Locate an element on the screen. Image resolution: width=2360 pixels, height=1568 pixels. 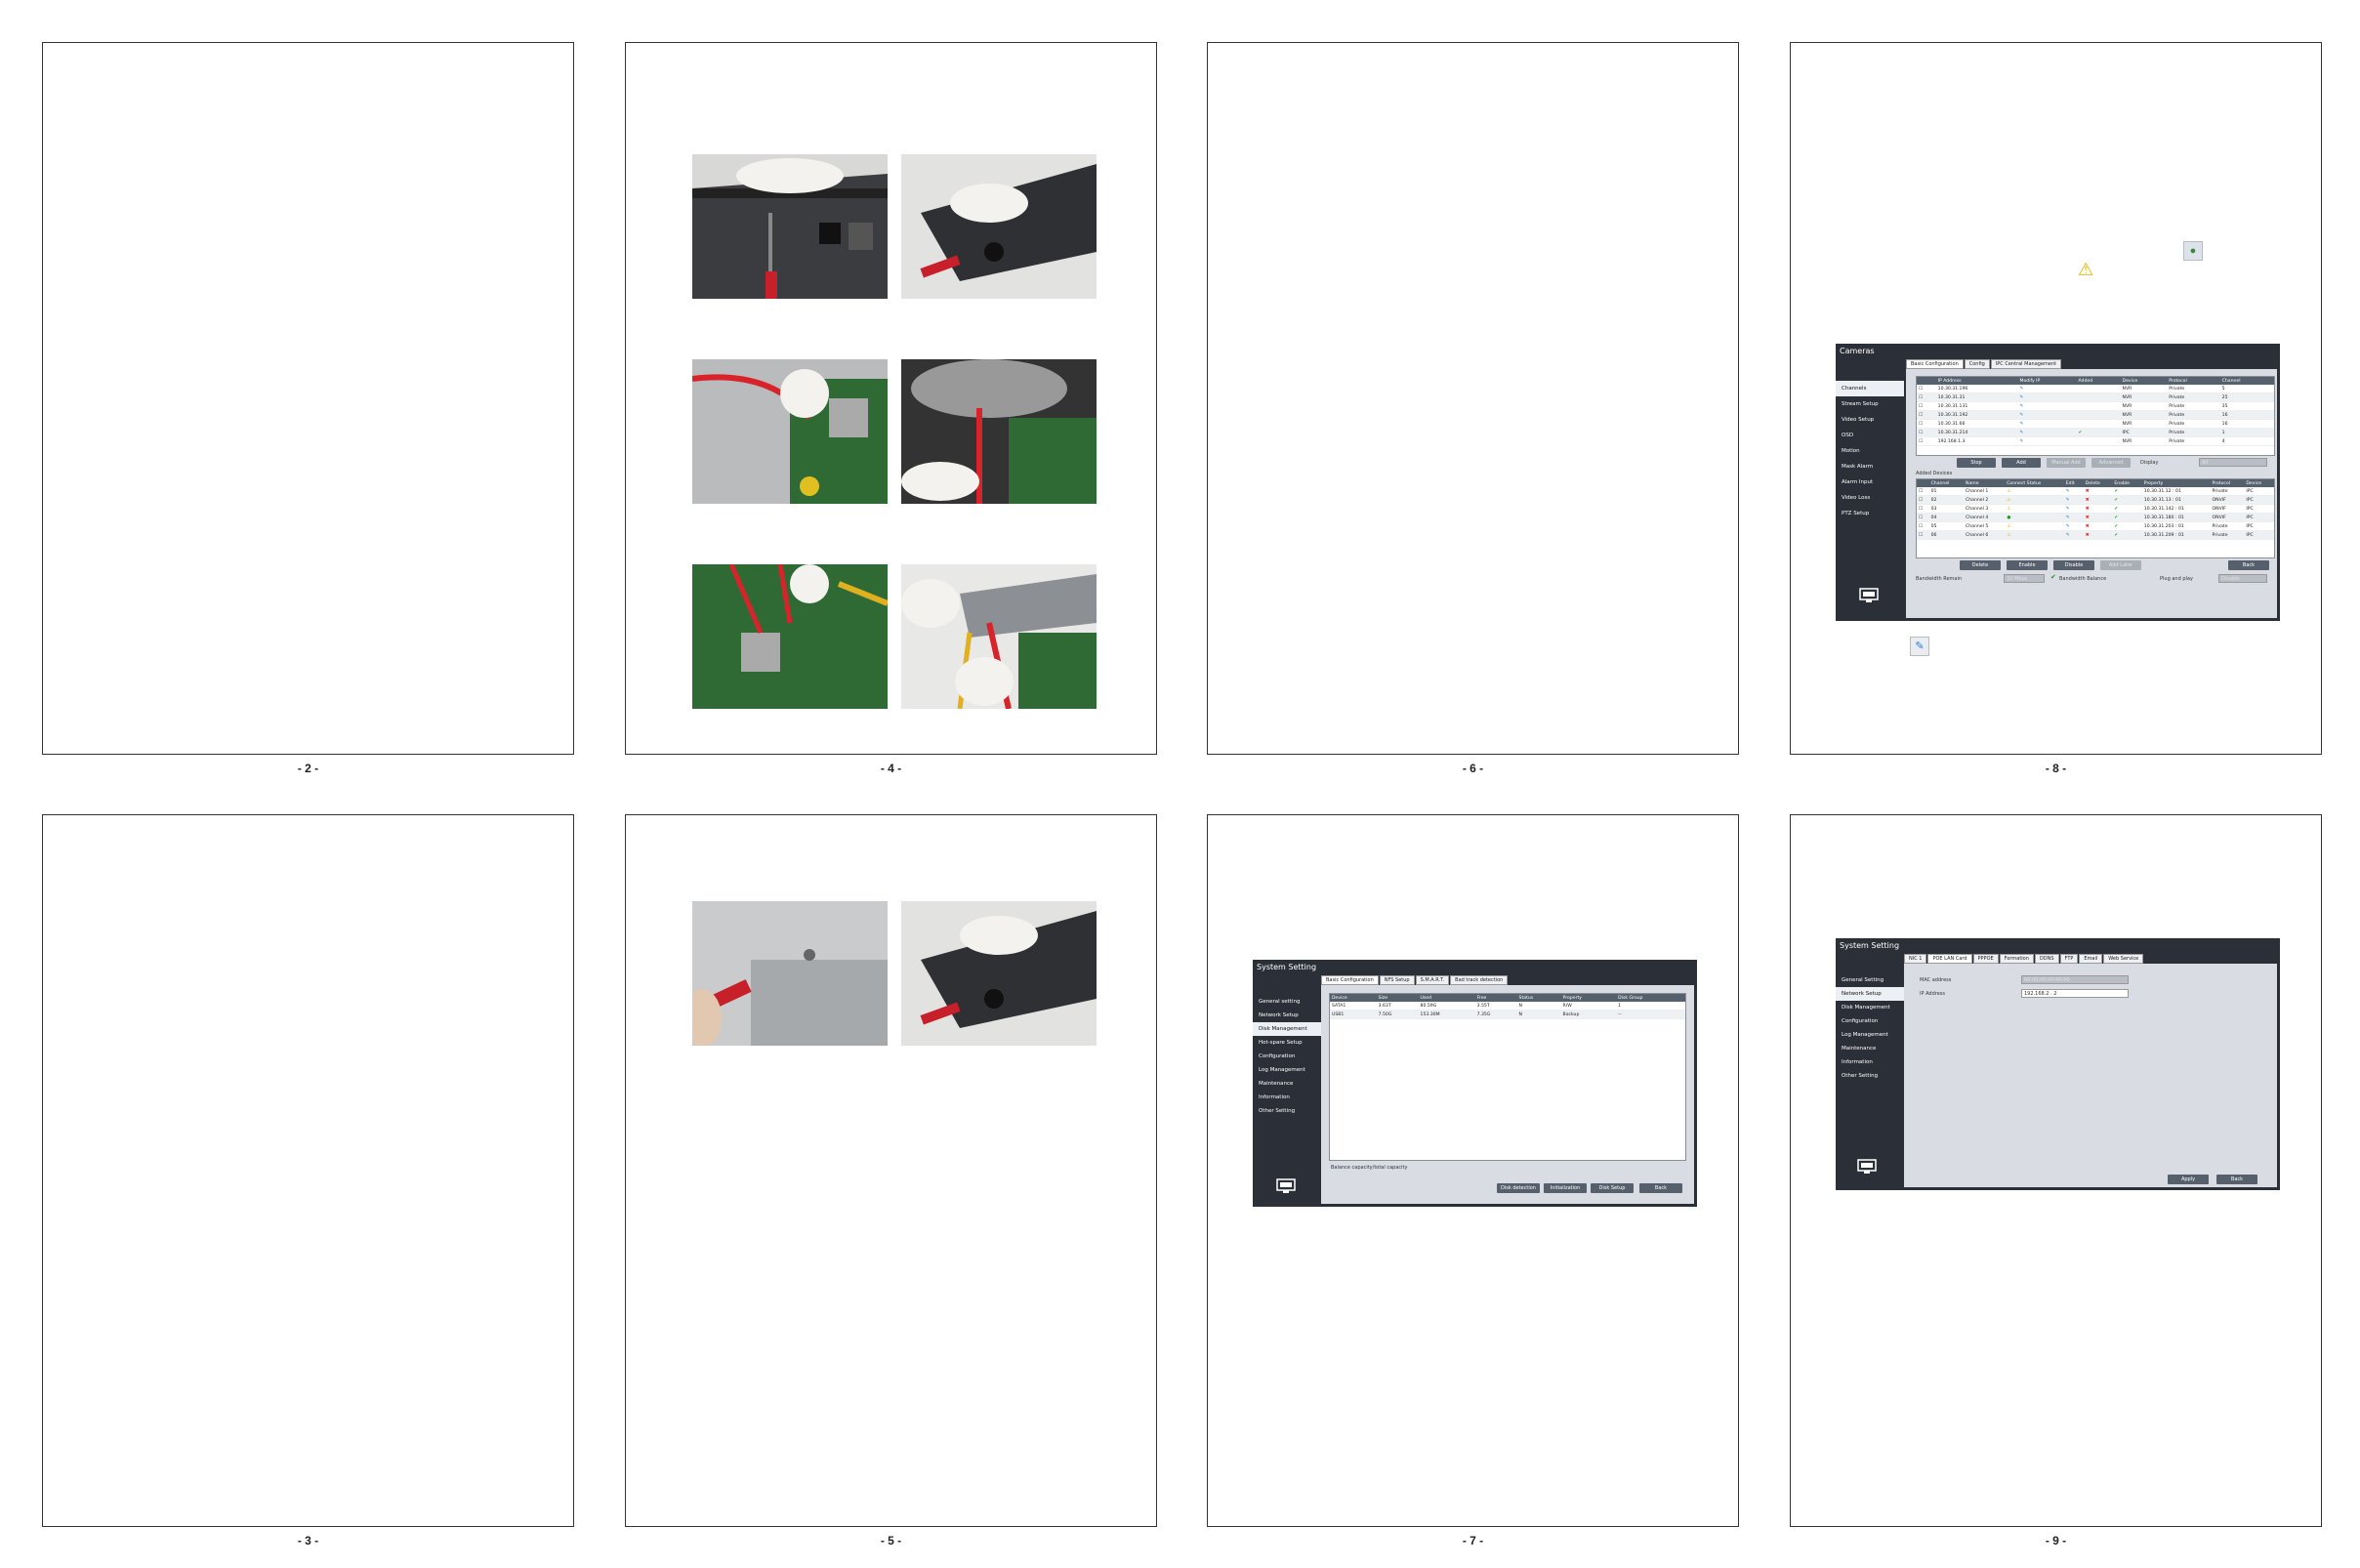
disk-row: SATA1 3.63T 80.59G 3.55T N R/W 1 is located at coordinates (1507, 1007).